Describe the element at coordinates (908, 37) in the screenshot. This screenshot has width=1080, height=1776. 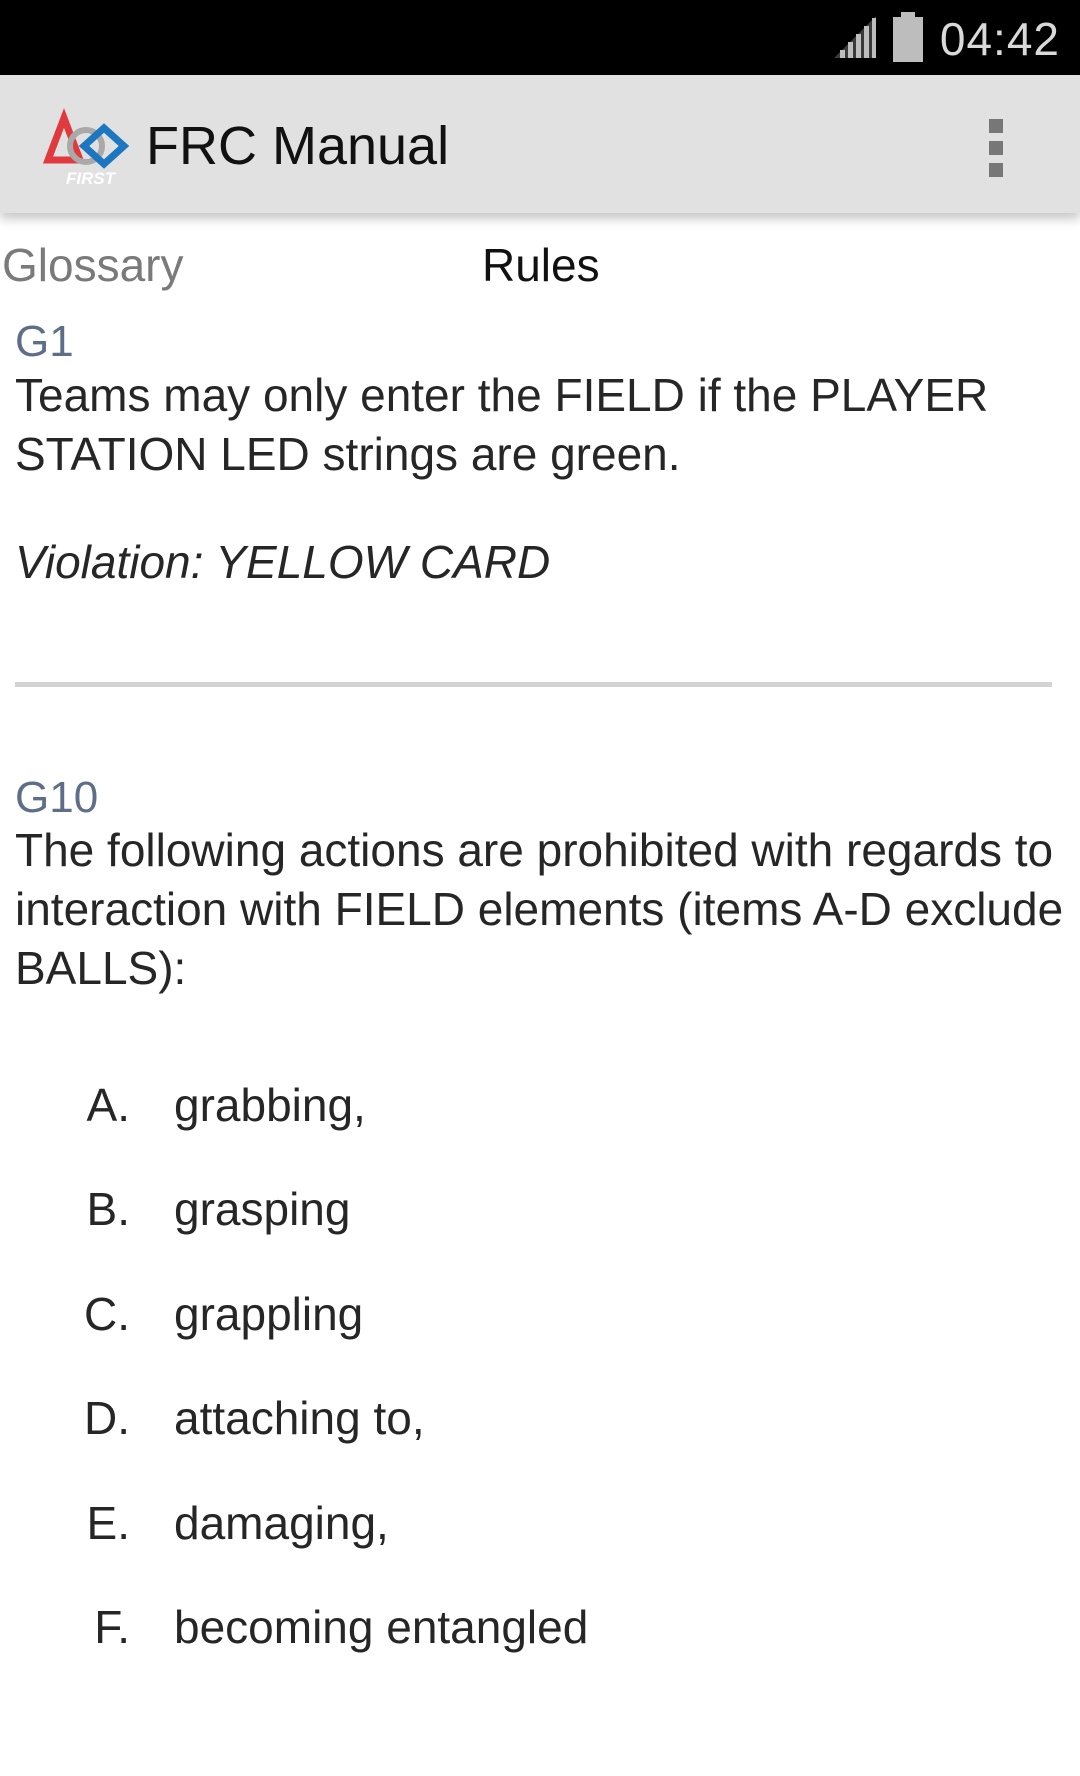
I see `battery-icon` at that location.